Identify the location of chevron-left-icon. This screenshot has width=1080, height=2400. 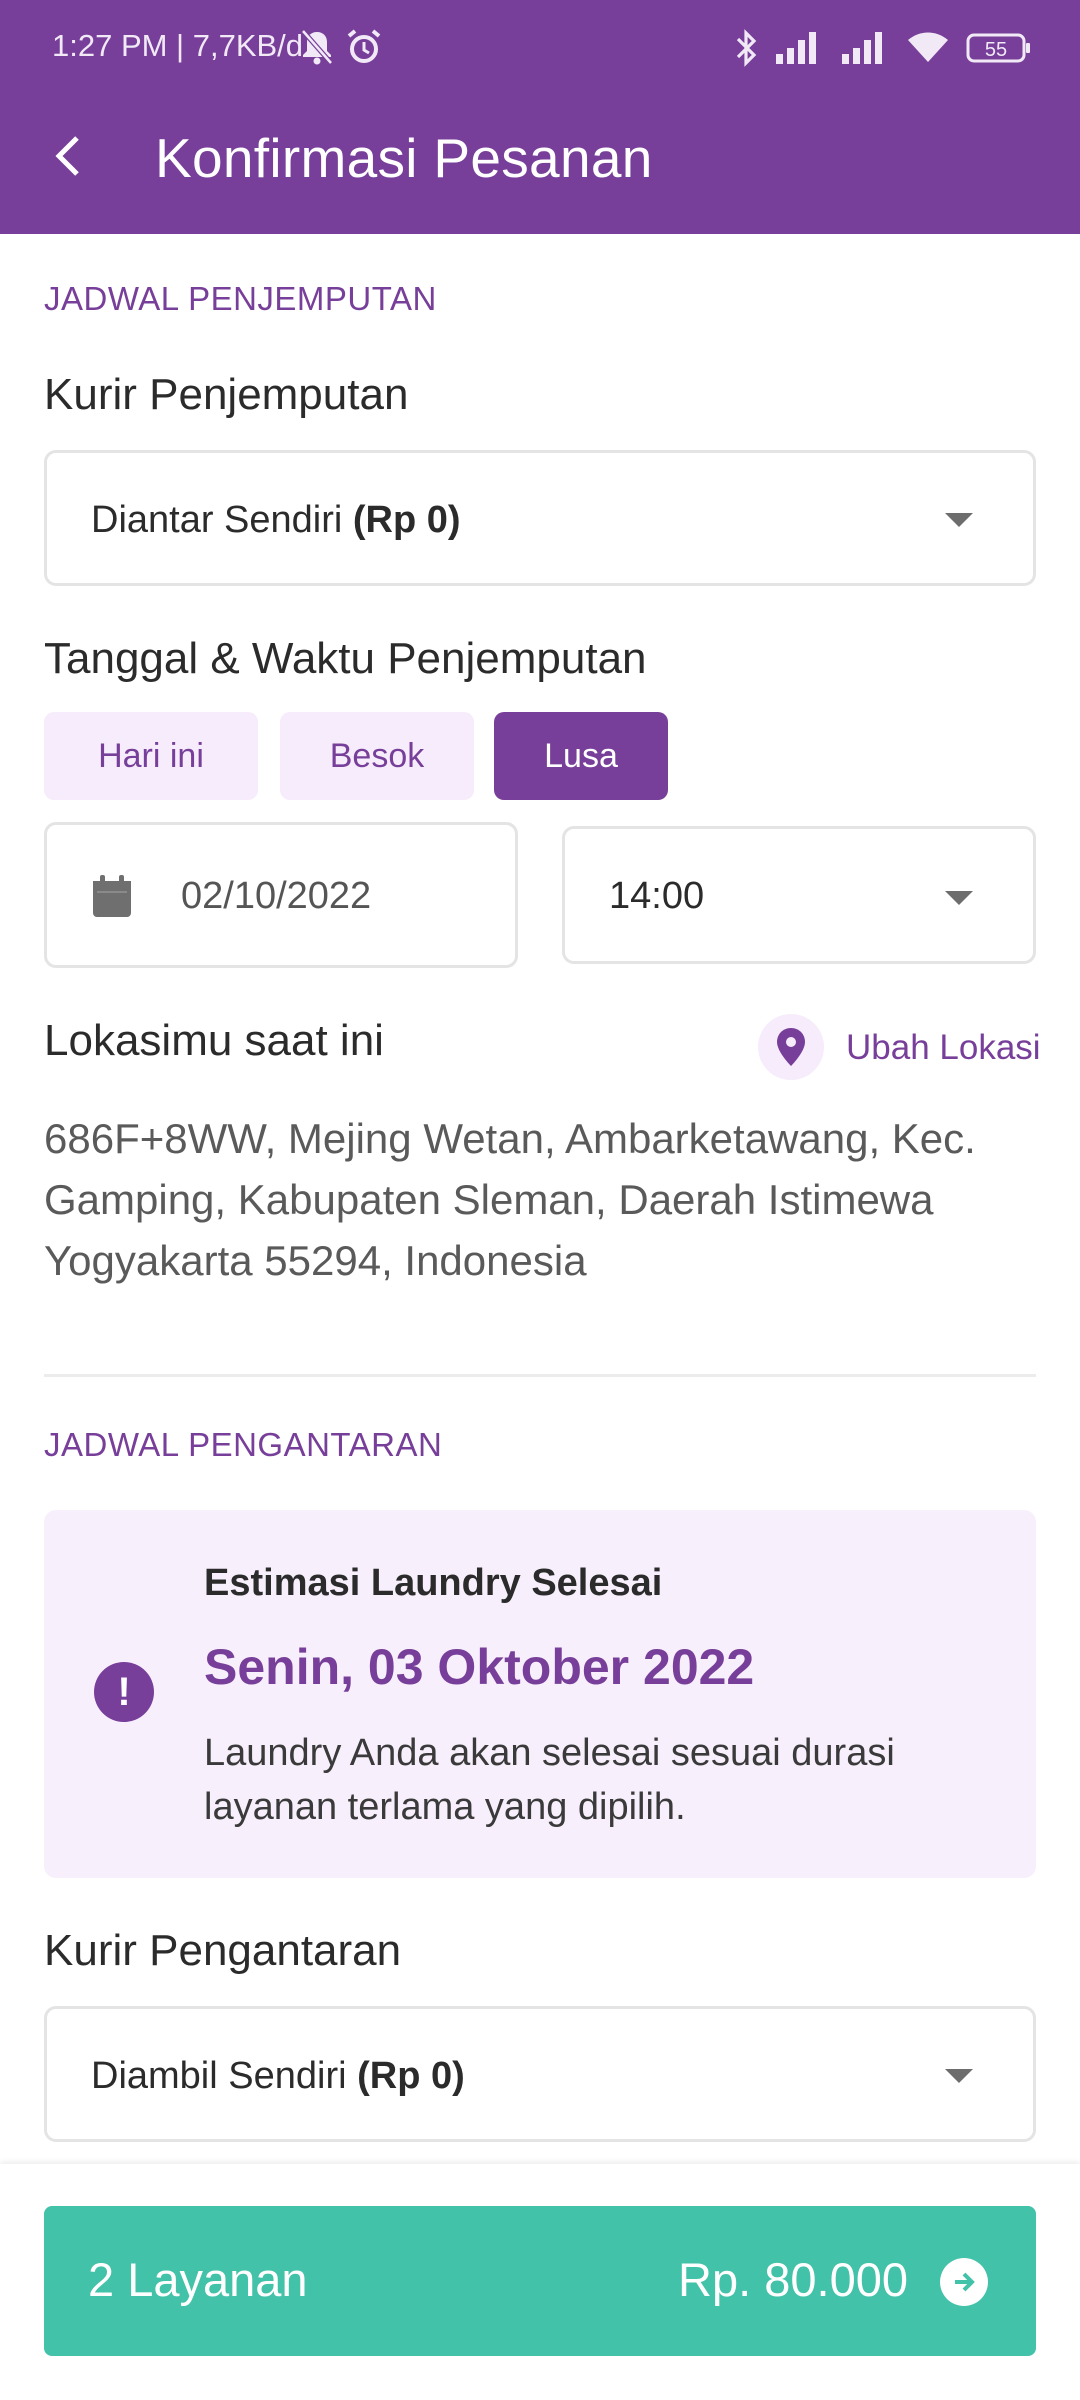
(67, 156).